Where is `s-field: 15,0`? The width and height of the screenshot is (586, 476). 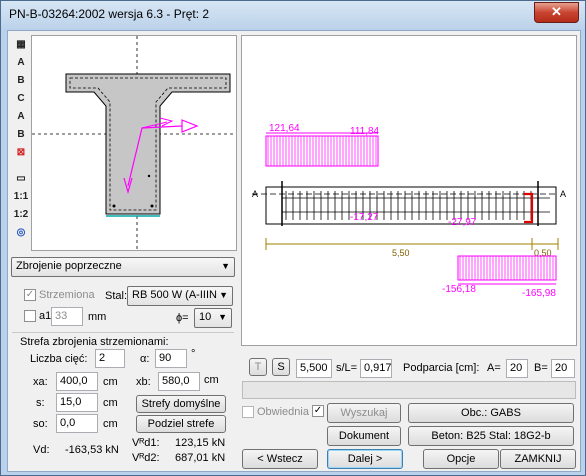 s-field: 15,0 is located at coordinates (77, 402).